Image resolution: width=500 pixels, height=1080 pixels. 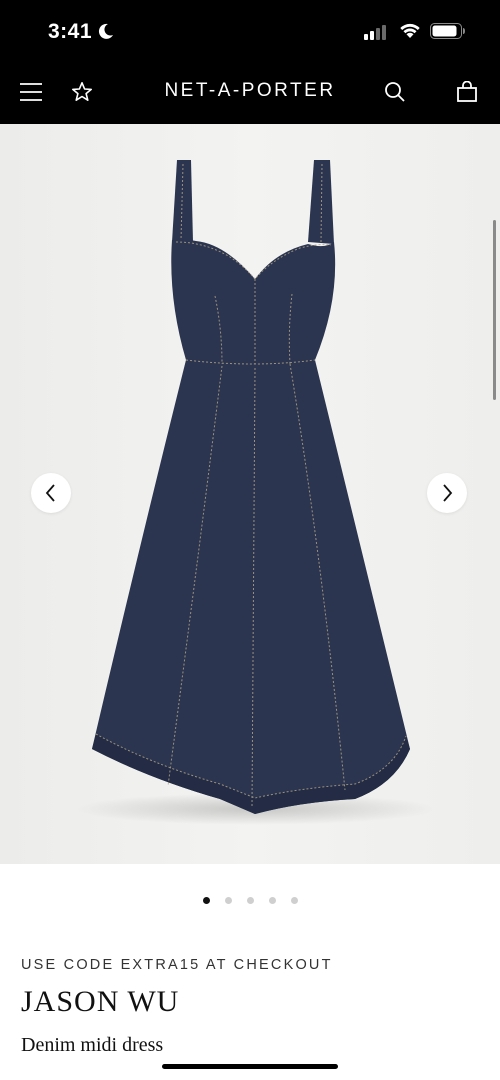 I want to click on home-indicator, so click(x=250, y=1066).